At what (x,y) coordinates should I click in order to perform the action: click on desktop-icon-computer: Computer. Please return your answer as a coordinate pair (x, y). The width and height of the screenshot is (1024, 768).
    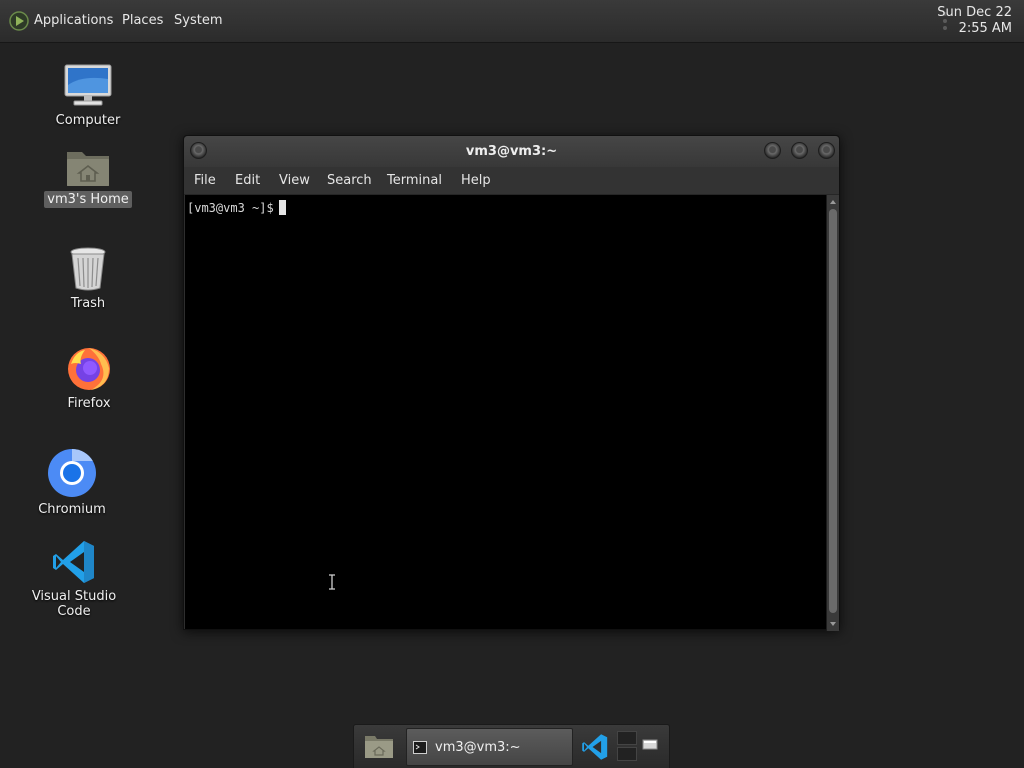
    Looking at the image, I should click on (88, 96).